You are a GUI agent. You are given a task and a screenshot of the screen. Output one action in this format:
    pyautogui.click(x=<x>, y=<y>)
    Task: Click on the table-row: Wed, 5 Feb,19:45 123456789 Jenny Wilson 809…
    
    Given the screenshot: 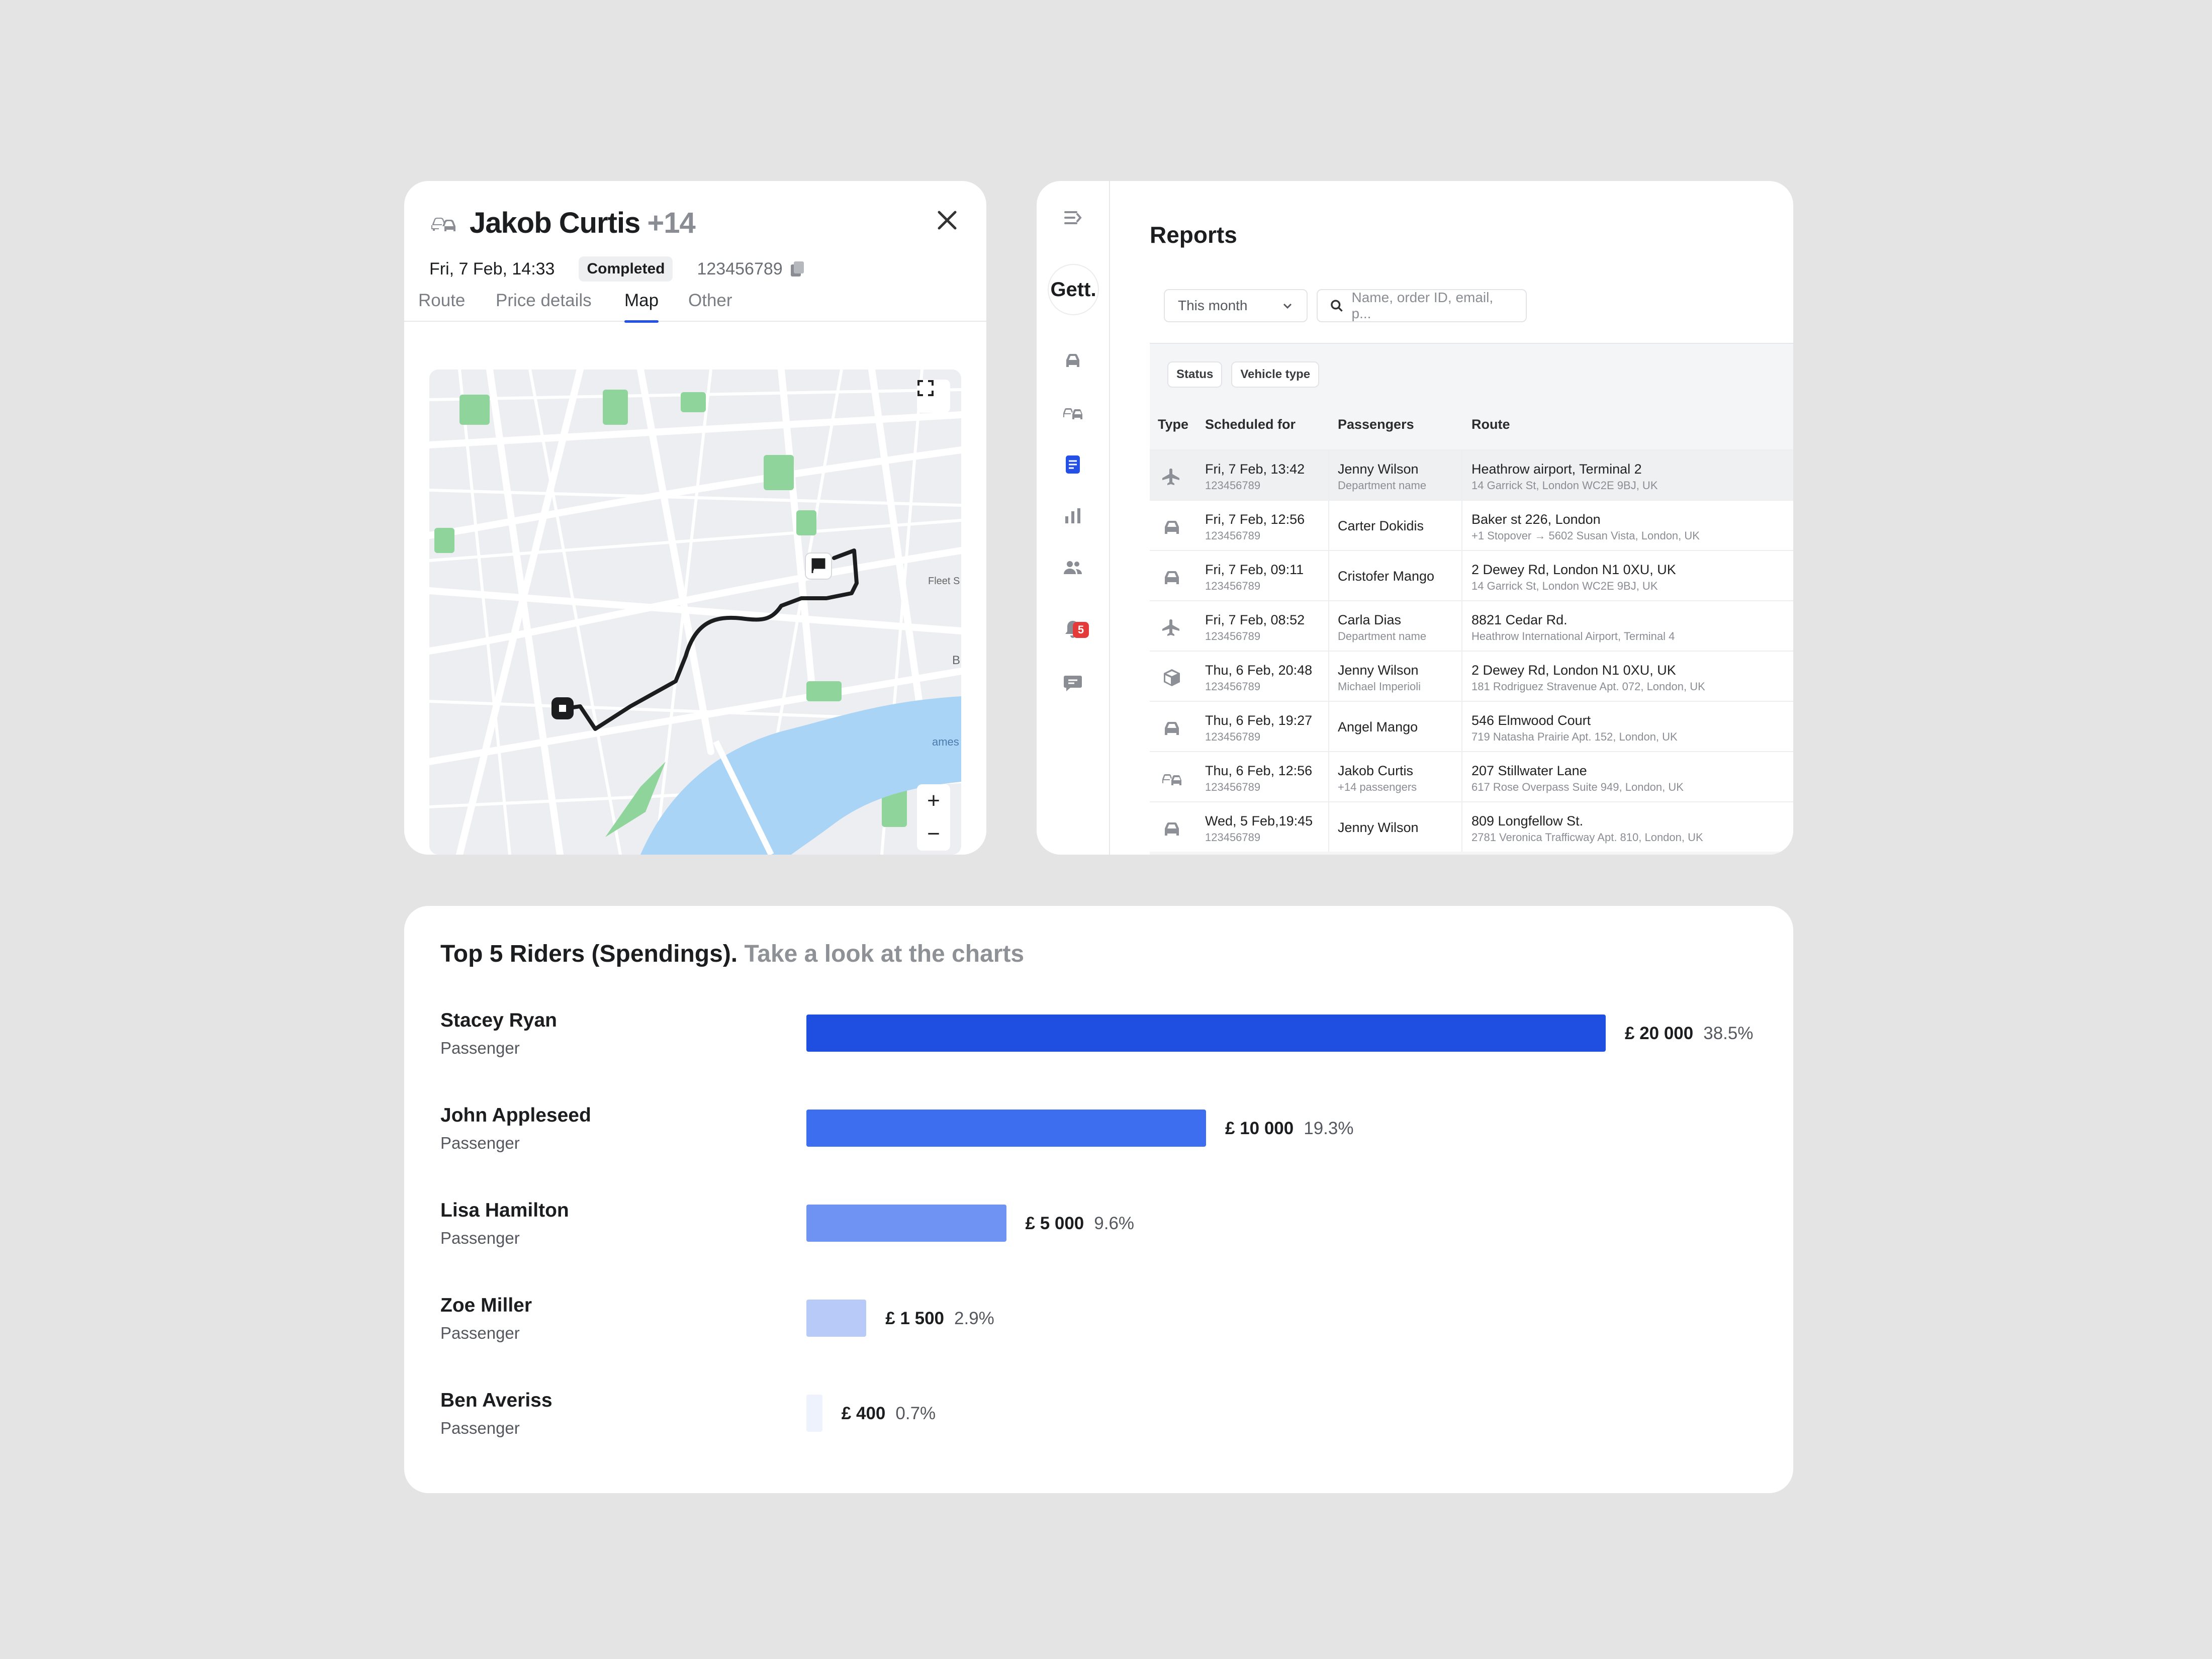 What is the action you would take?
    pyautogui.click(x=1471, y=826)
    